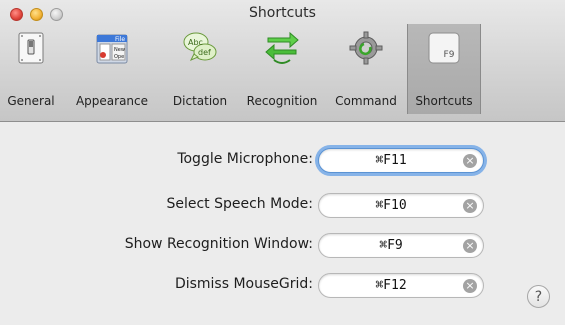 The image size is (565, 325). What do you see at coordinates (200, 101) in the screenshot?
I see `tab-dictation-label: Dictation` at bounding box center [200, 101].